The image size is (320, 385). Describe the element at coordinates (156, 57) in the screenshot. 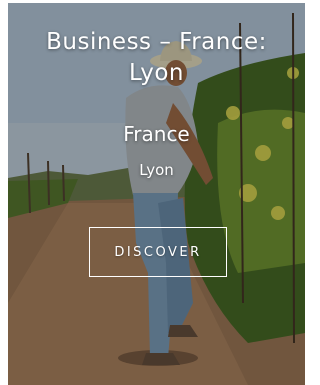

I see `card-title: Business – France: Lyon` at that location.